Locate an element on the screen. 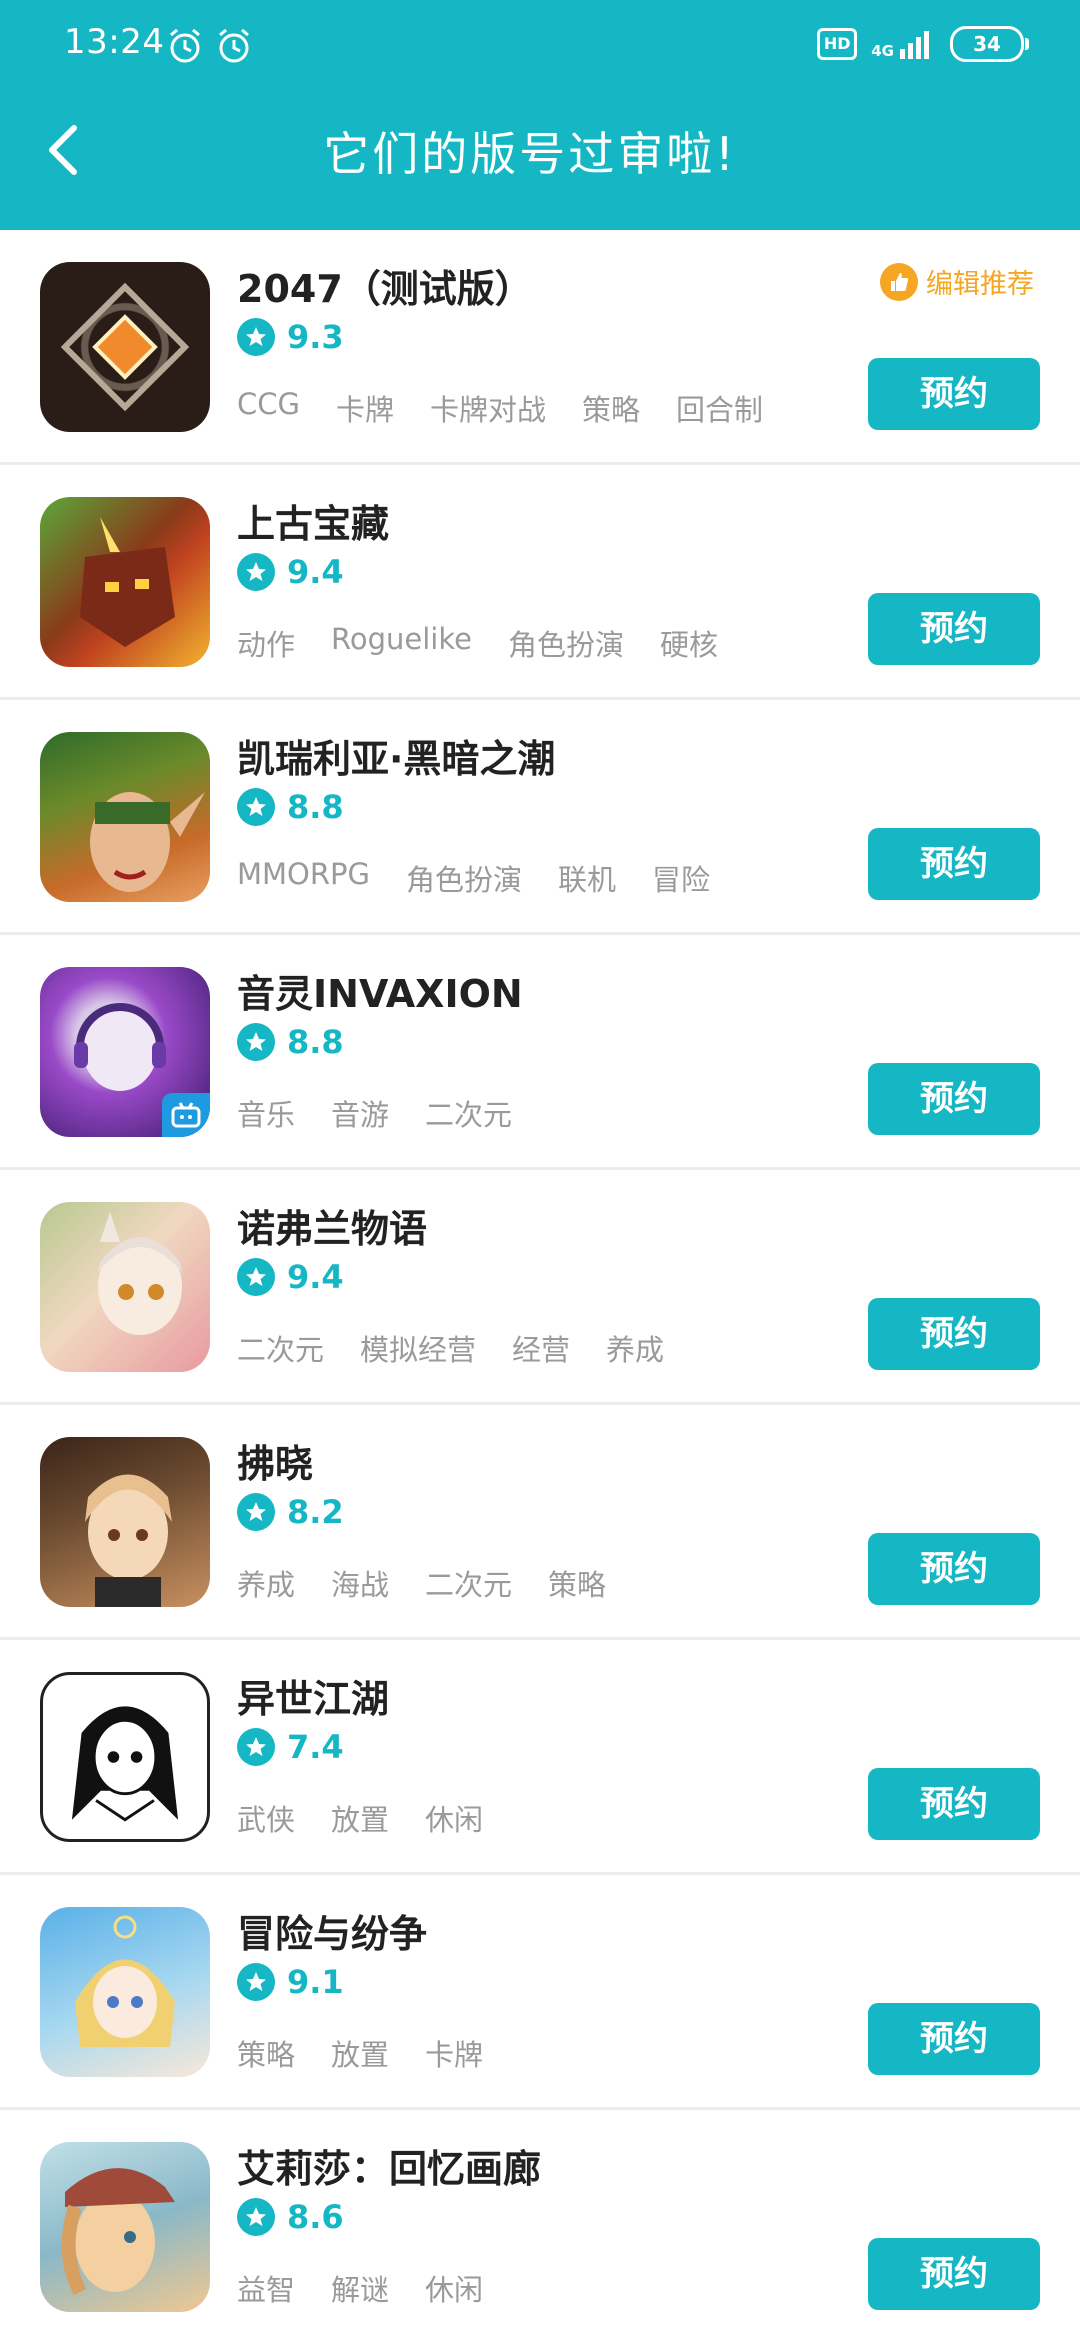  tag: MMORPG is located at coordinates (303, 878).